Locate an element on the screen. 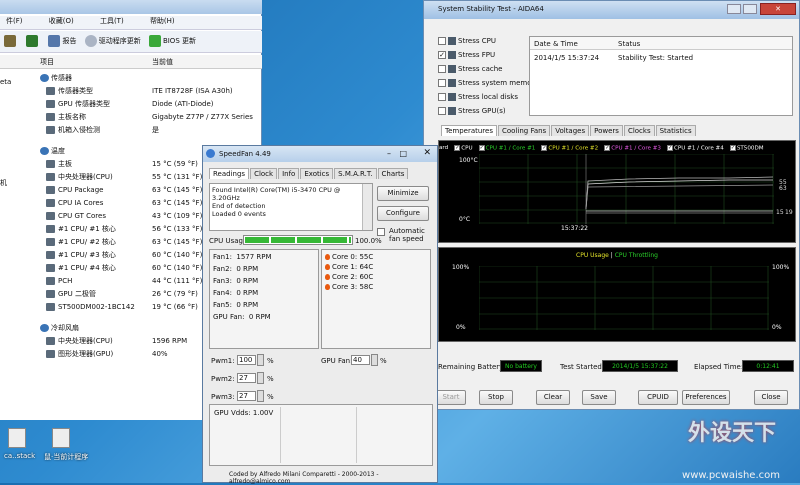  bios-update-button: BIOS 更新 is located at coordinates (172, 41).